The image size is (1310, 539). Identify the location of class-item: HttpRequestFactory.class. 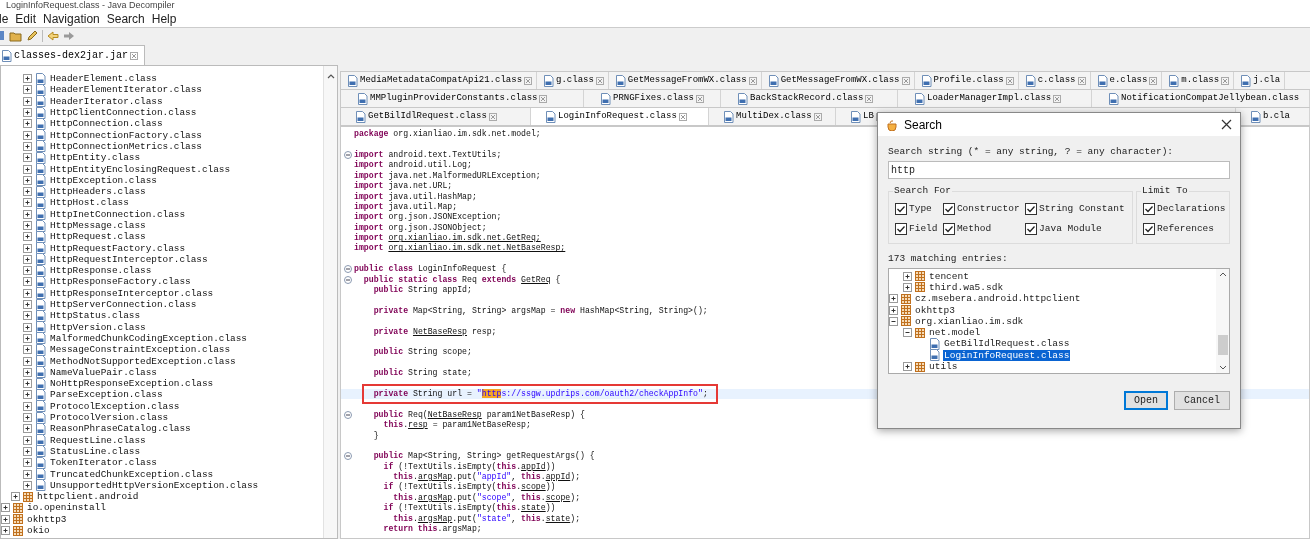
(118, 248).